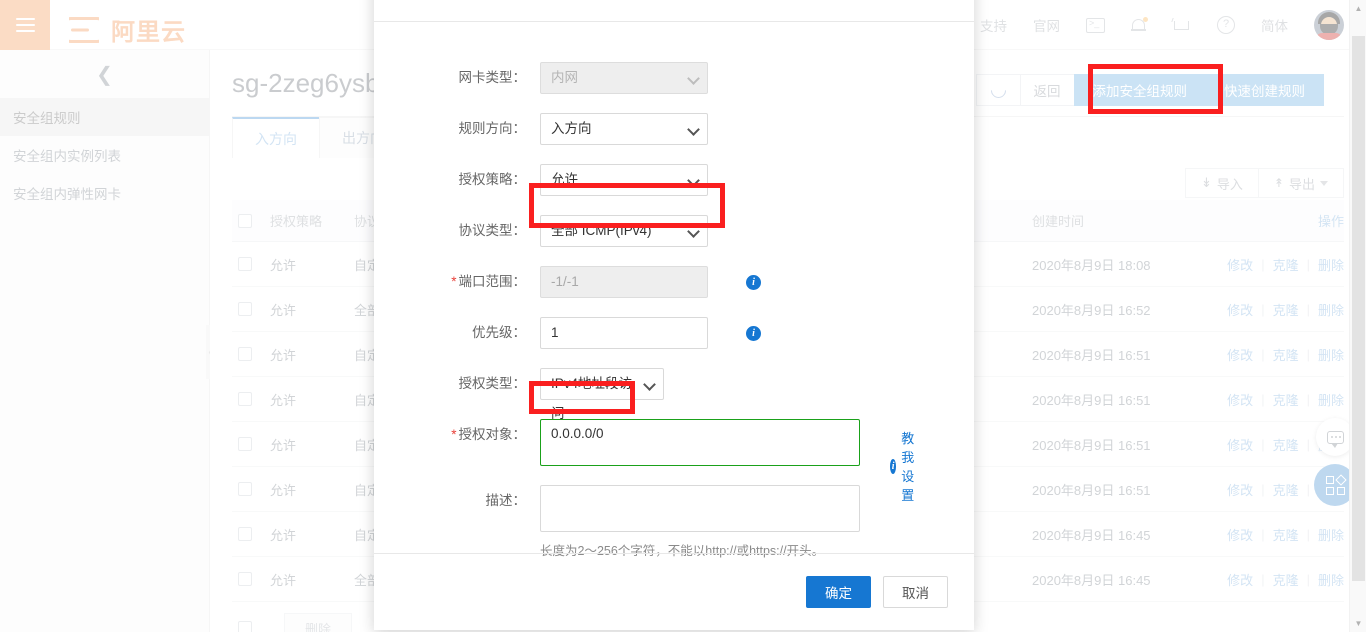  I want to click on field-nic-type: 网卡类型： 内网, so click(674, 78).